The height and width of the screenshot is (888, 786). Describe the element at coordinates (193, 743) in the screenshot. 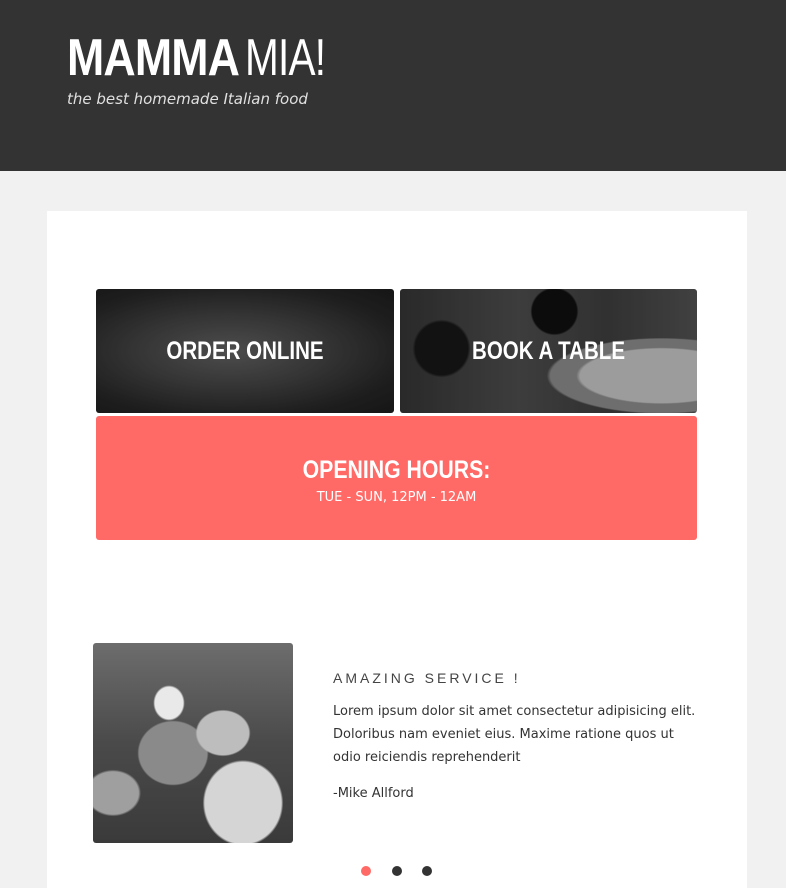

I see `review-photo` at that location.